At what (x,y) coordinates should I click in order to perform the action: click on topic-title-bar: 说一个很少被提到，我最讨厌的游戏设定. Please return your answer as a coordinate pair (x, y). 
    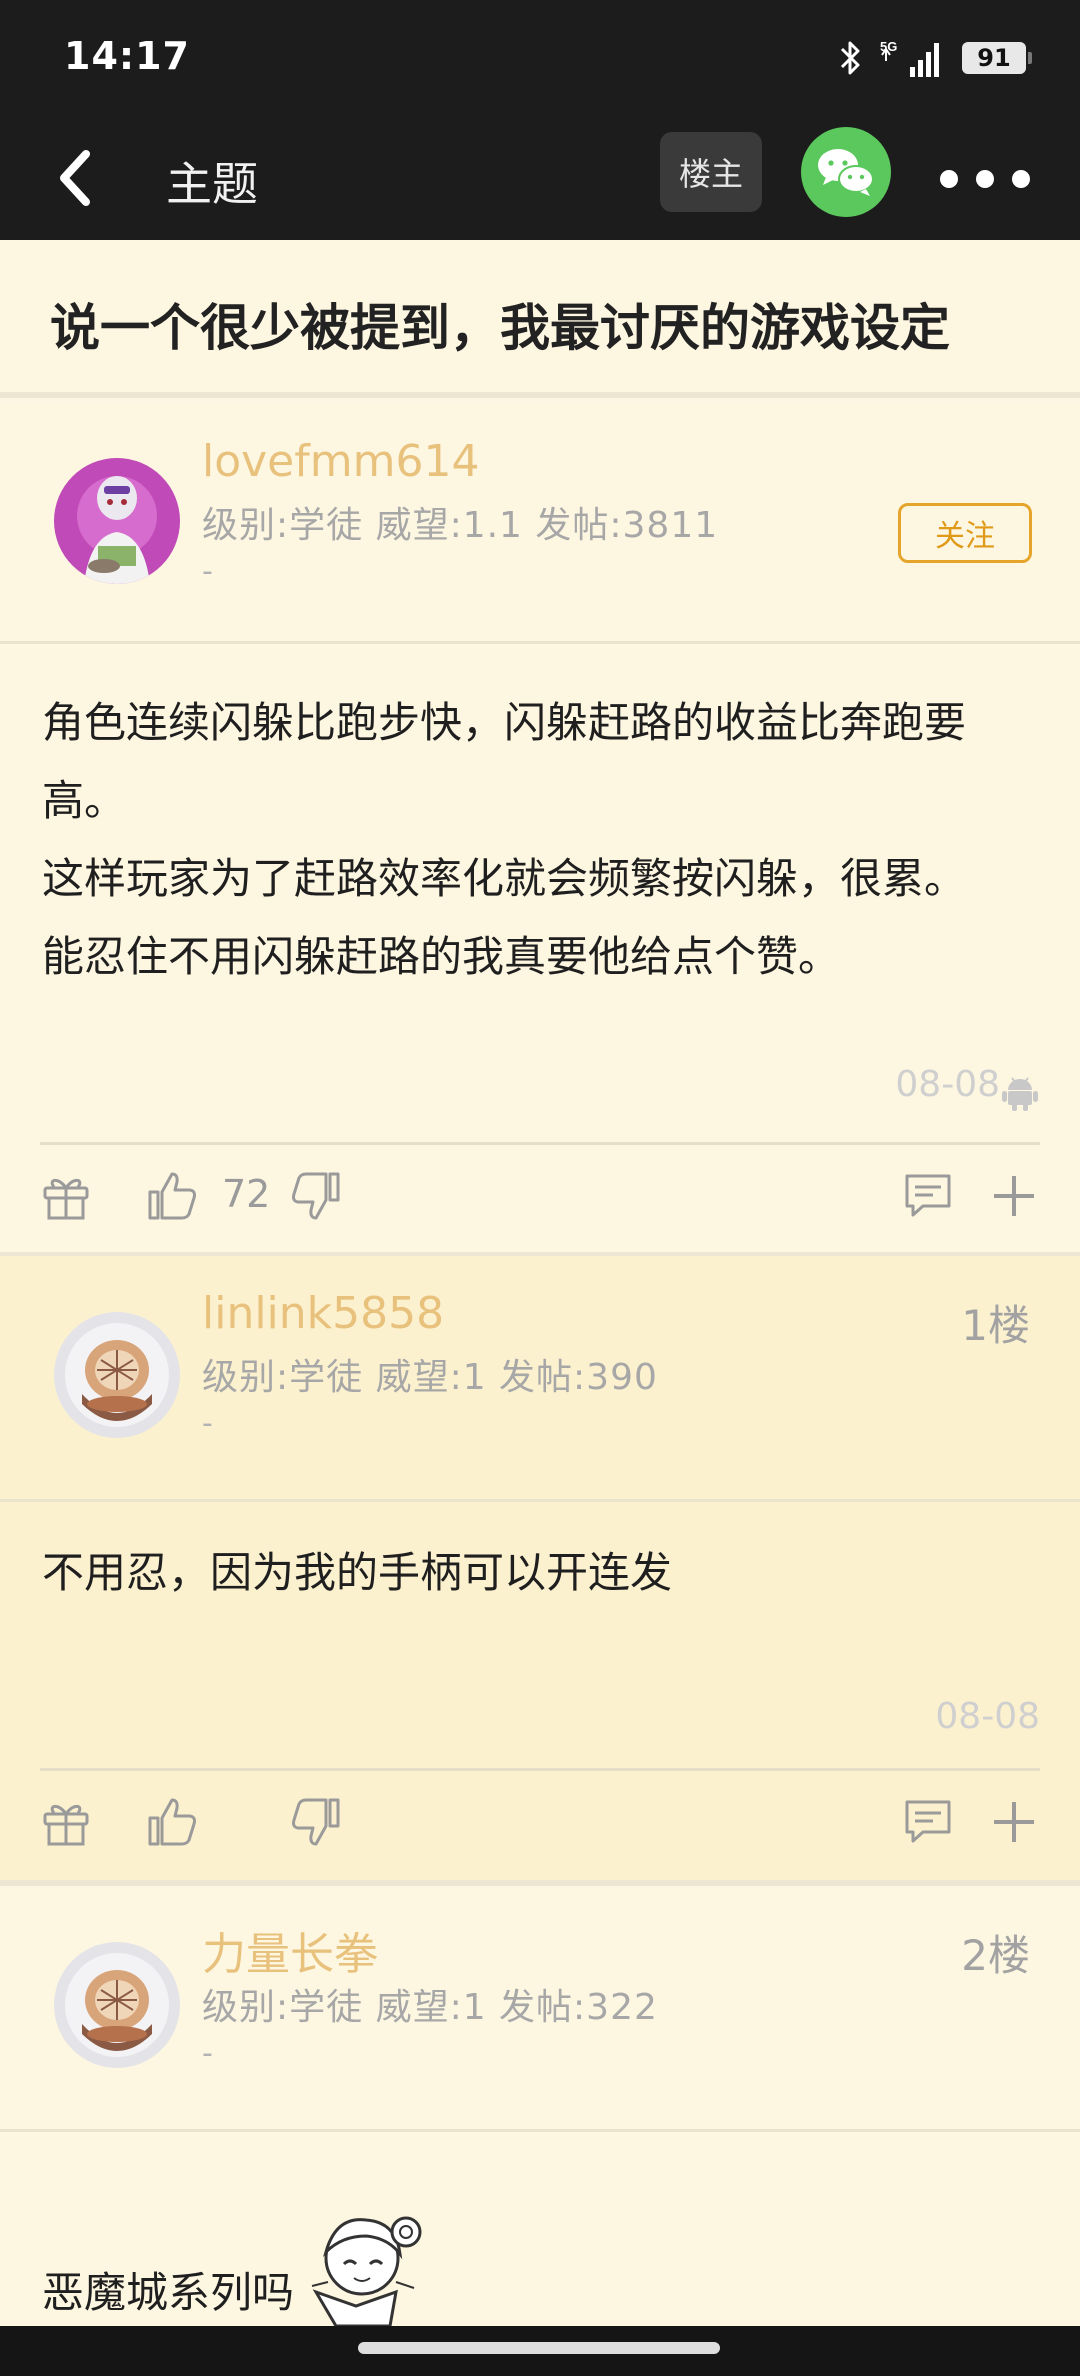
    Looking at the image, I should click on (540, 319).